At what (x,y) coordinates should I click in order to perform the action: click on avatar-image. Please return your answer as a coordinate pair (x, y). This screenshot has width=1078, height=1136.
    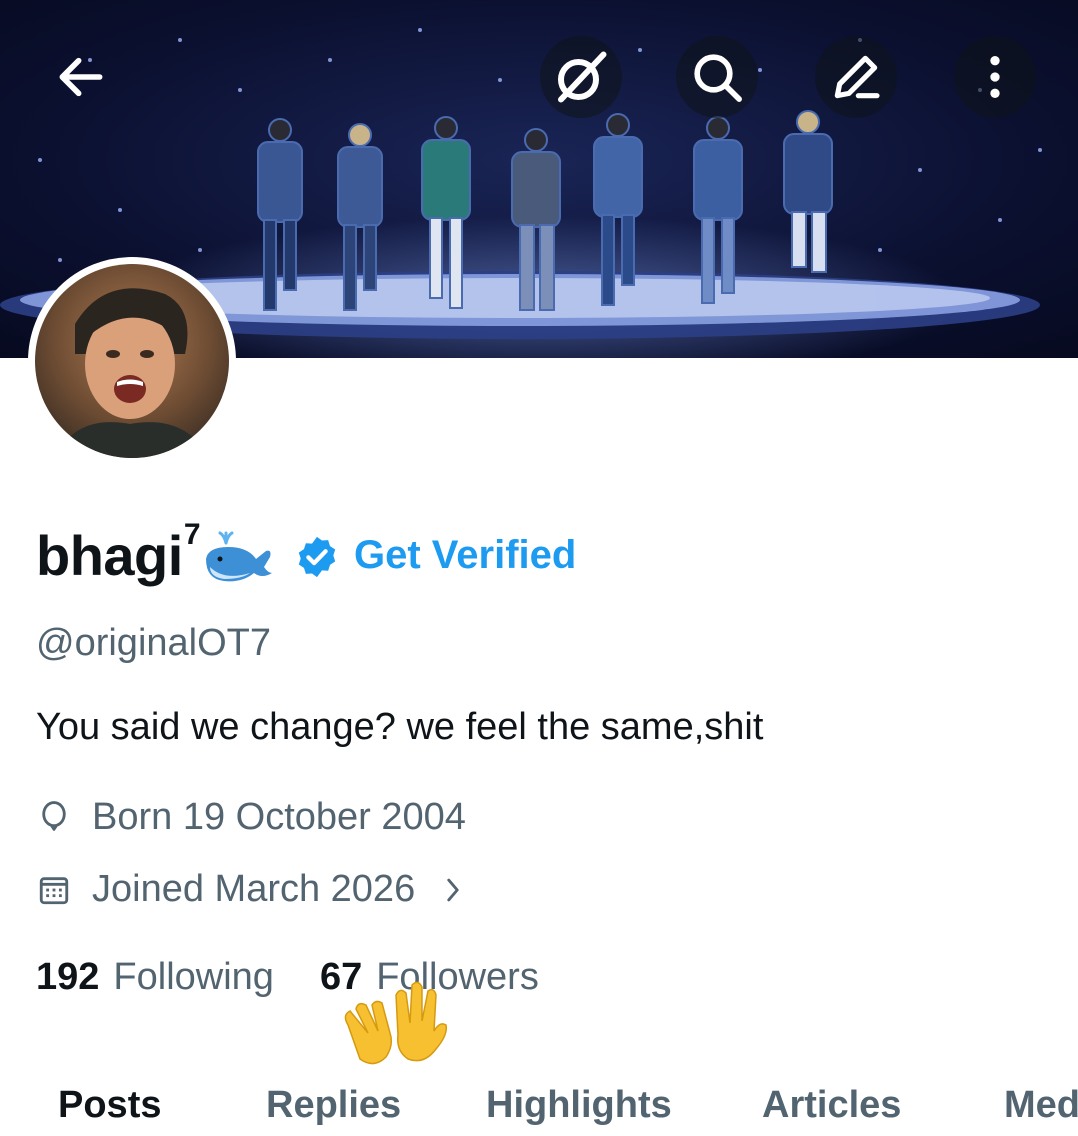
    Looking at the image, I should click on (132, 361).